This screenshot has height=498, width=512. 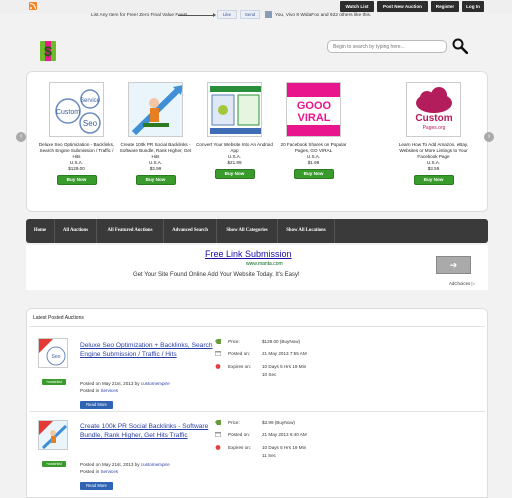 I want to click on svg-text: VIRAL, so click(x=314, y=118).